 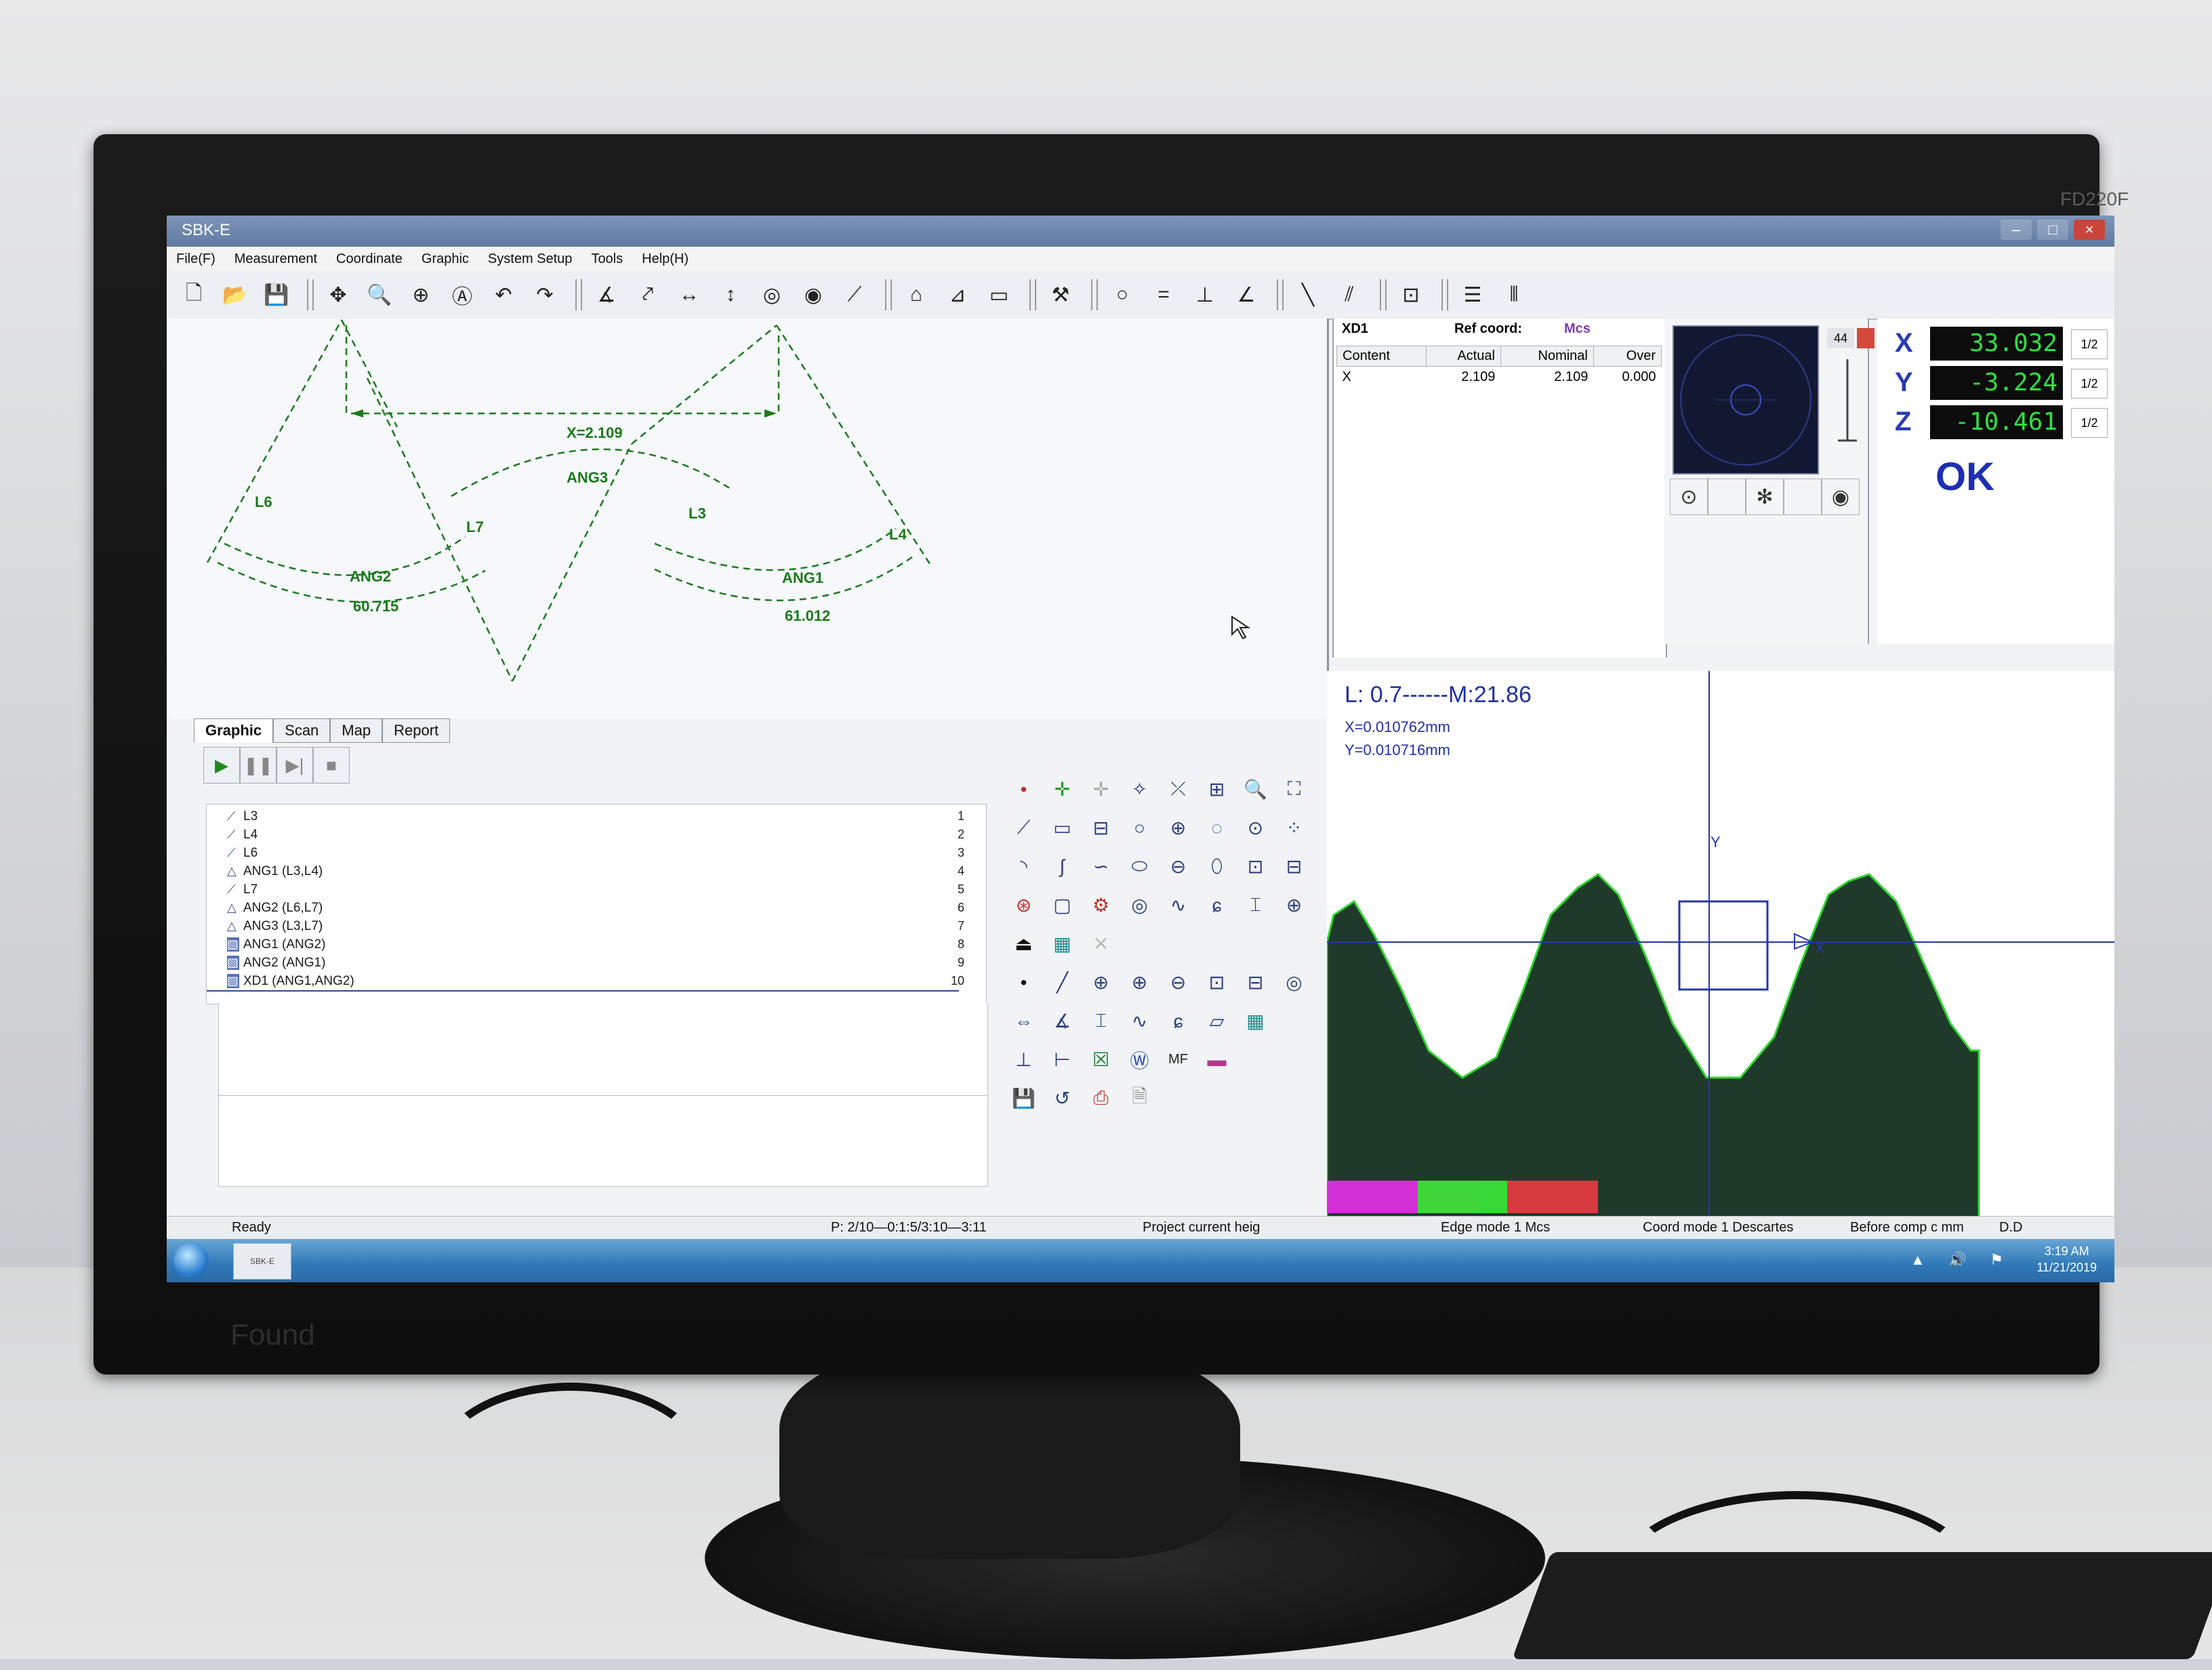 What do you see at coordinates (1062, 943) in the screenshot?
I see `calculator-icon: ▦` at bounding box center [1062, 943].